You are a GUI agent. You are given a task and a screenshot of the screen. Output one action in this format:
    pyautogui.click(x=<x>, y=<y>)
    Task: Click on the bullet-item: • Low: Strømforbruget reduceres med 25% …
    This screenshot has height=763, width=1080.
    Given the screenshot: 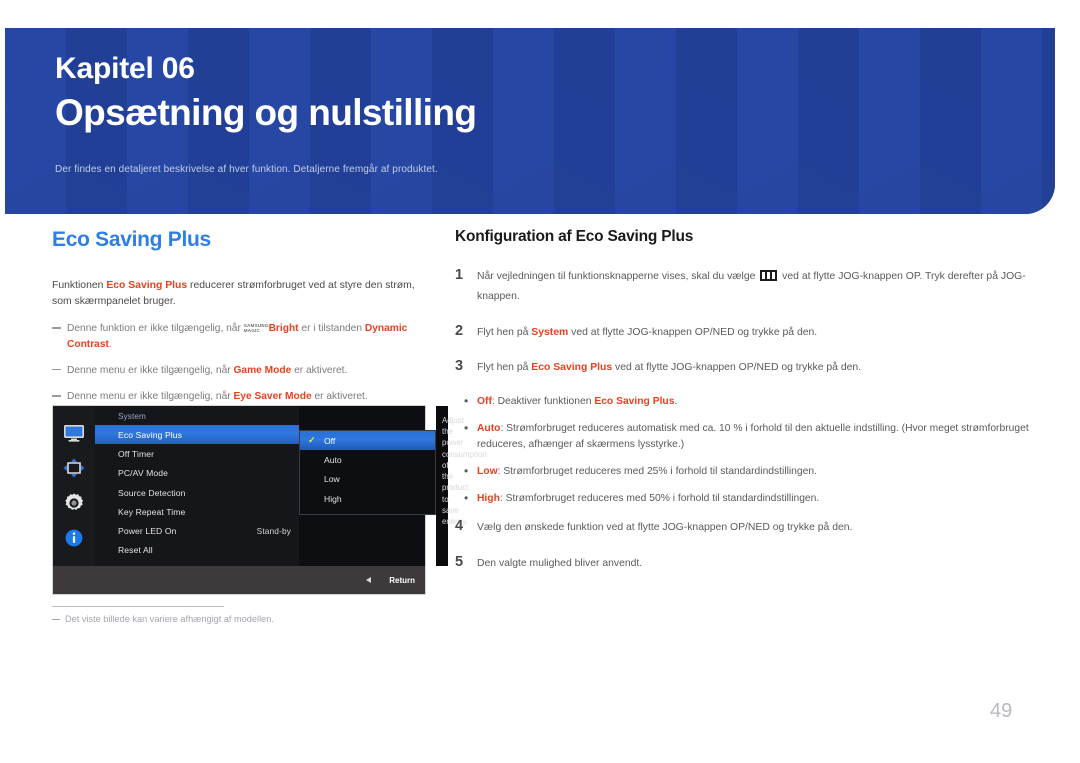 What is the action you would take?
    pyautogui.click(x=742, y=472)
    